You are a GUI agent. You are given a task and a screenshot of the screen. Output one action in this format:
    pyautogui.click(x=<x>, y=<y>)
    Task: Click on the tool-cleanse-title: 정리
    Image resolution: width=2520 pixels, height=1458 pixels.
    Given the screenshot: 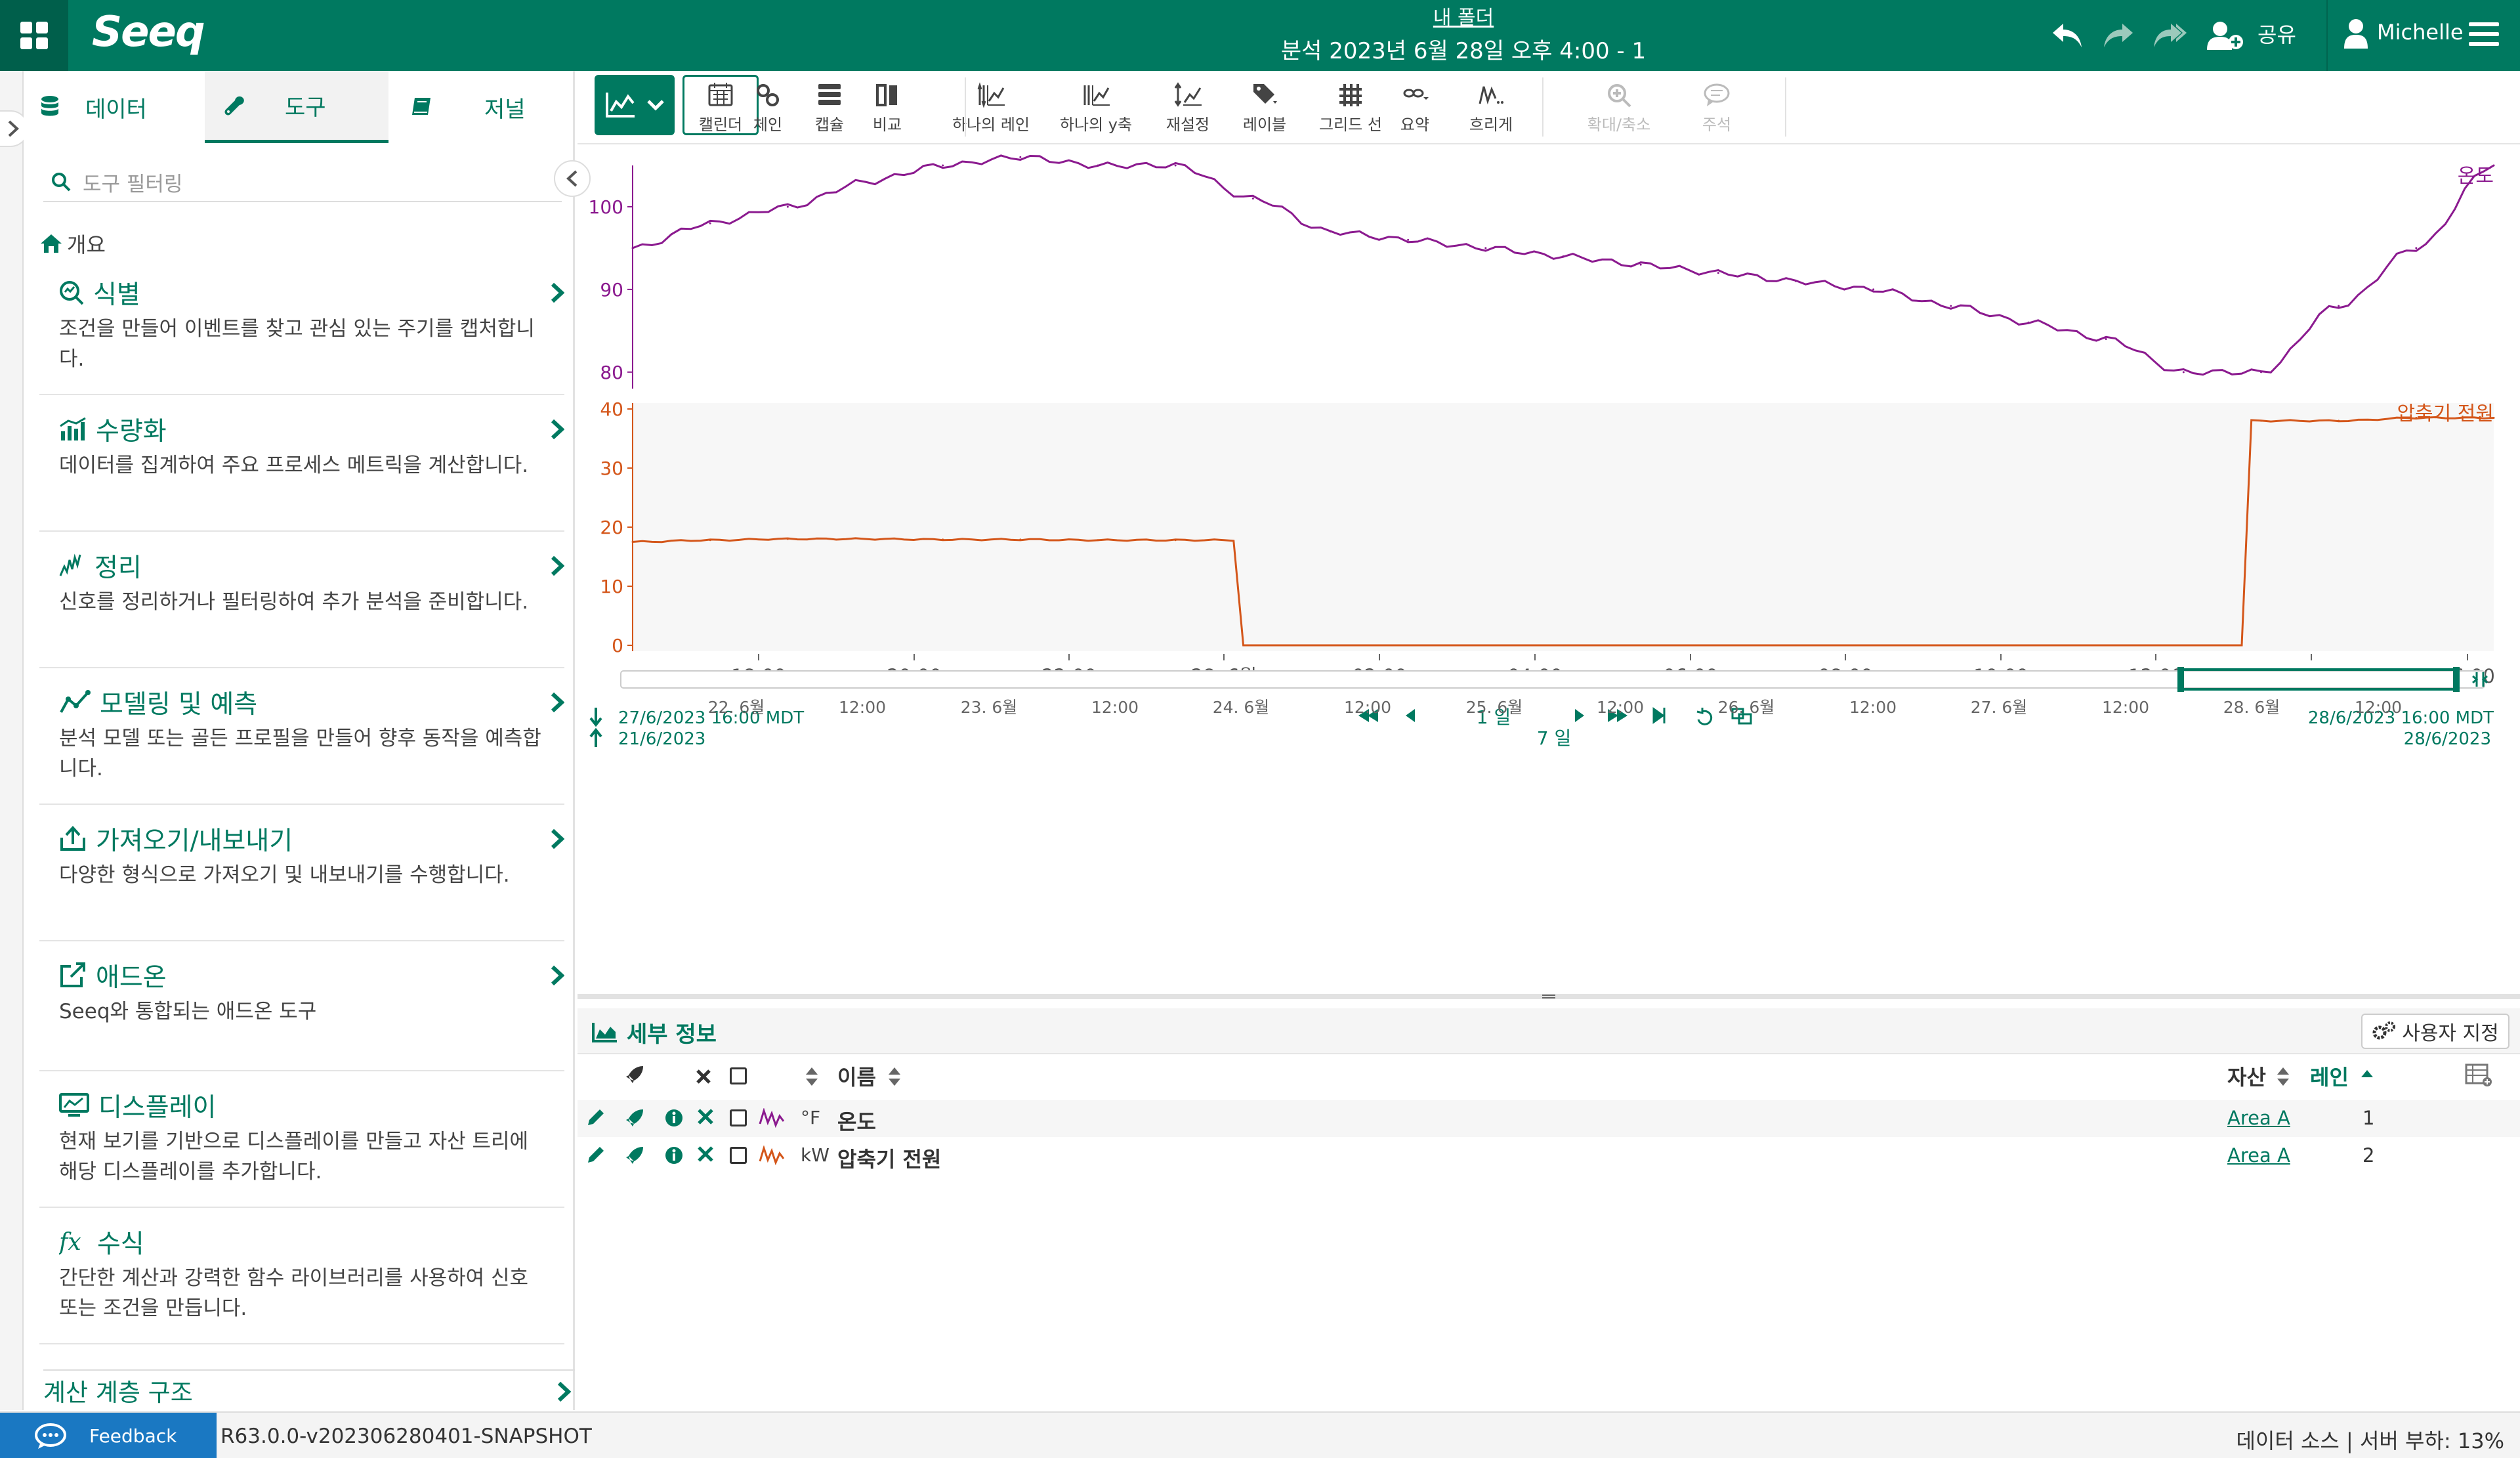 What is the action you would take?
    pyautogui.click(x=118, y=568)
    